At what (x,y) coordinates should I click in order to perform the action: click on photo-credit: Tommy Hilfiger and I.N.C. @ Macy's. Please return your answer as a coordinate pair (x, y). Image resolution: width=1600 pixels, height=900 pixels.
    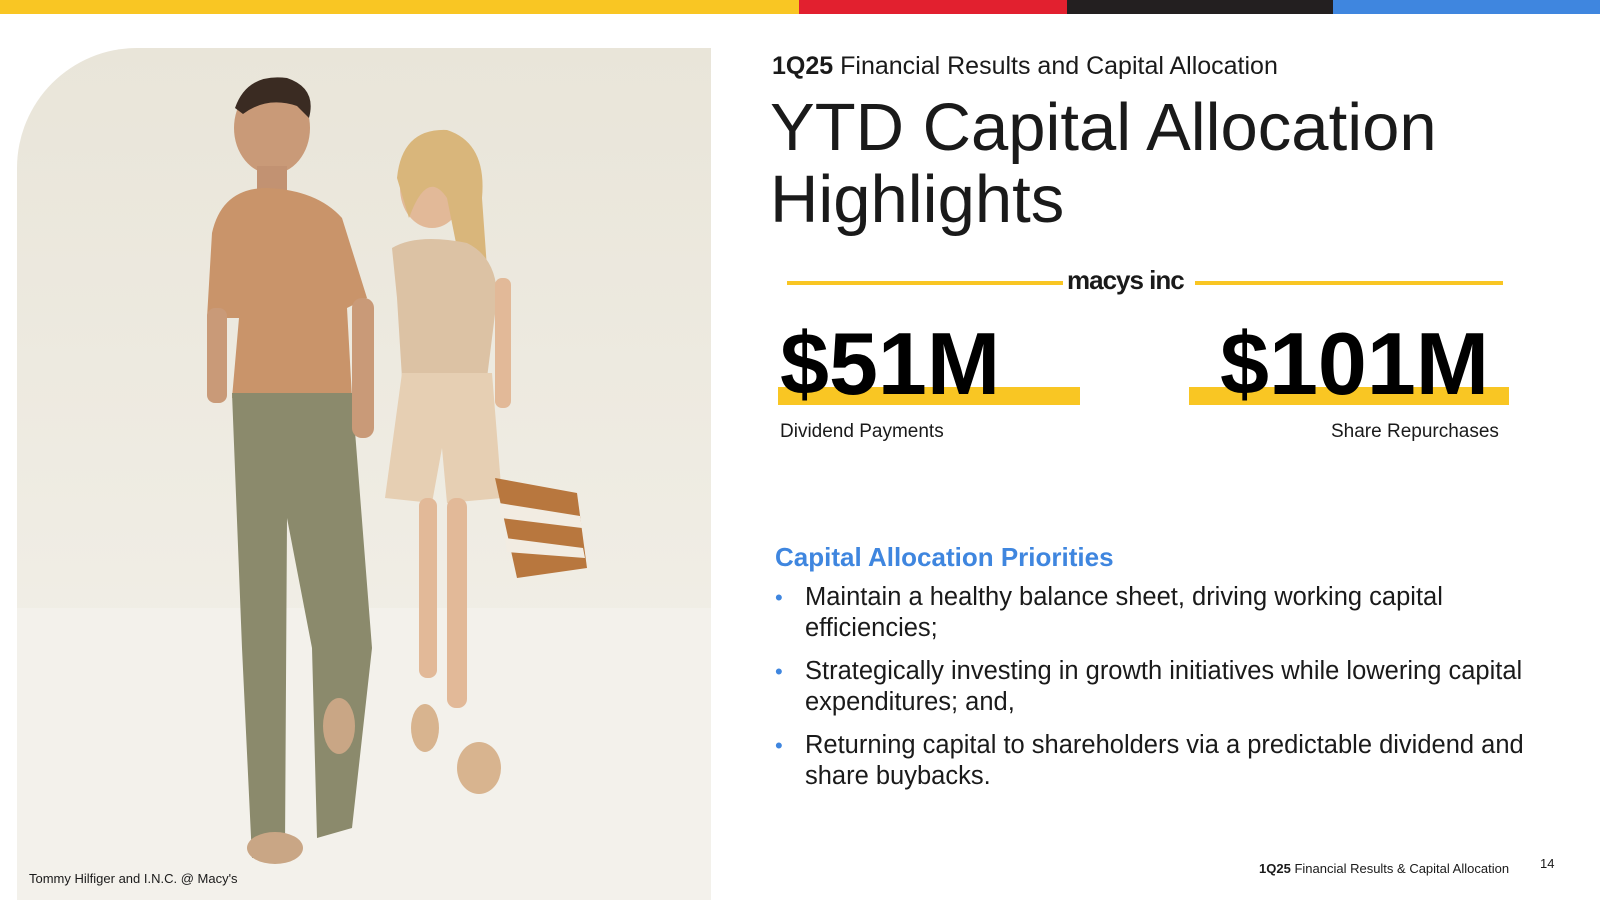
    Looking at the image, I should click on (133, 878).